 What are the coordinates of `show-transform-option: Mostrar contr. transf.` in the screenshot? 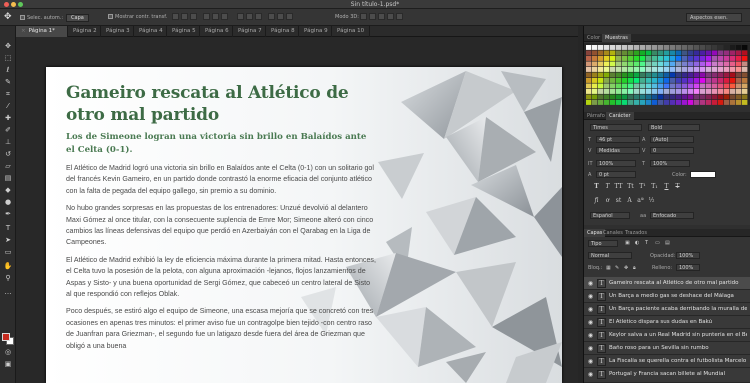 It's located at (137, 17).